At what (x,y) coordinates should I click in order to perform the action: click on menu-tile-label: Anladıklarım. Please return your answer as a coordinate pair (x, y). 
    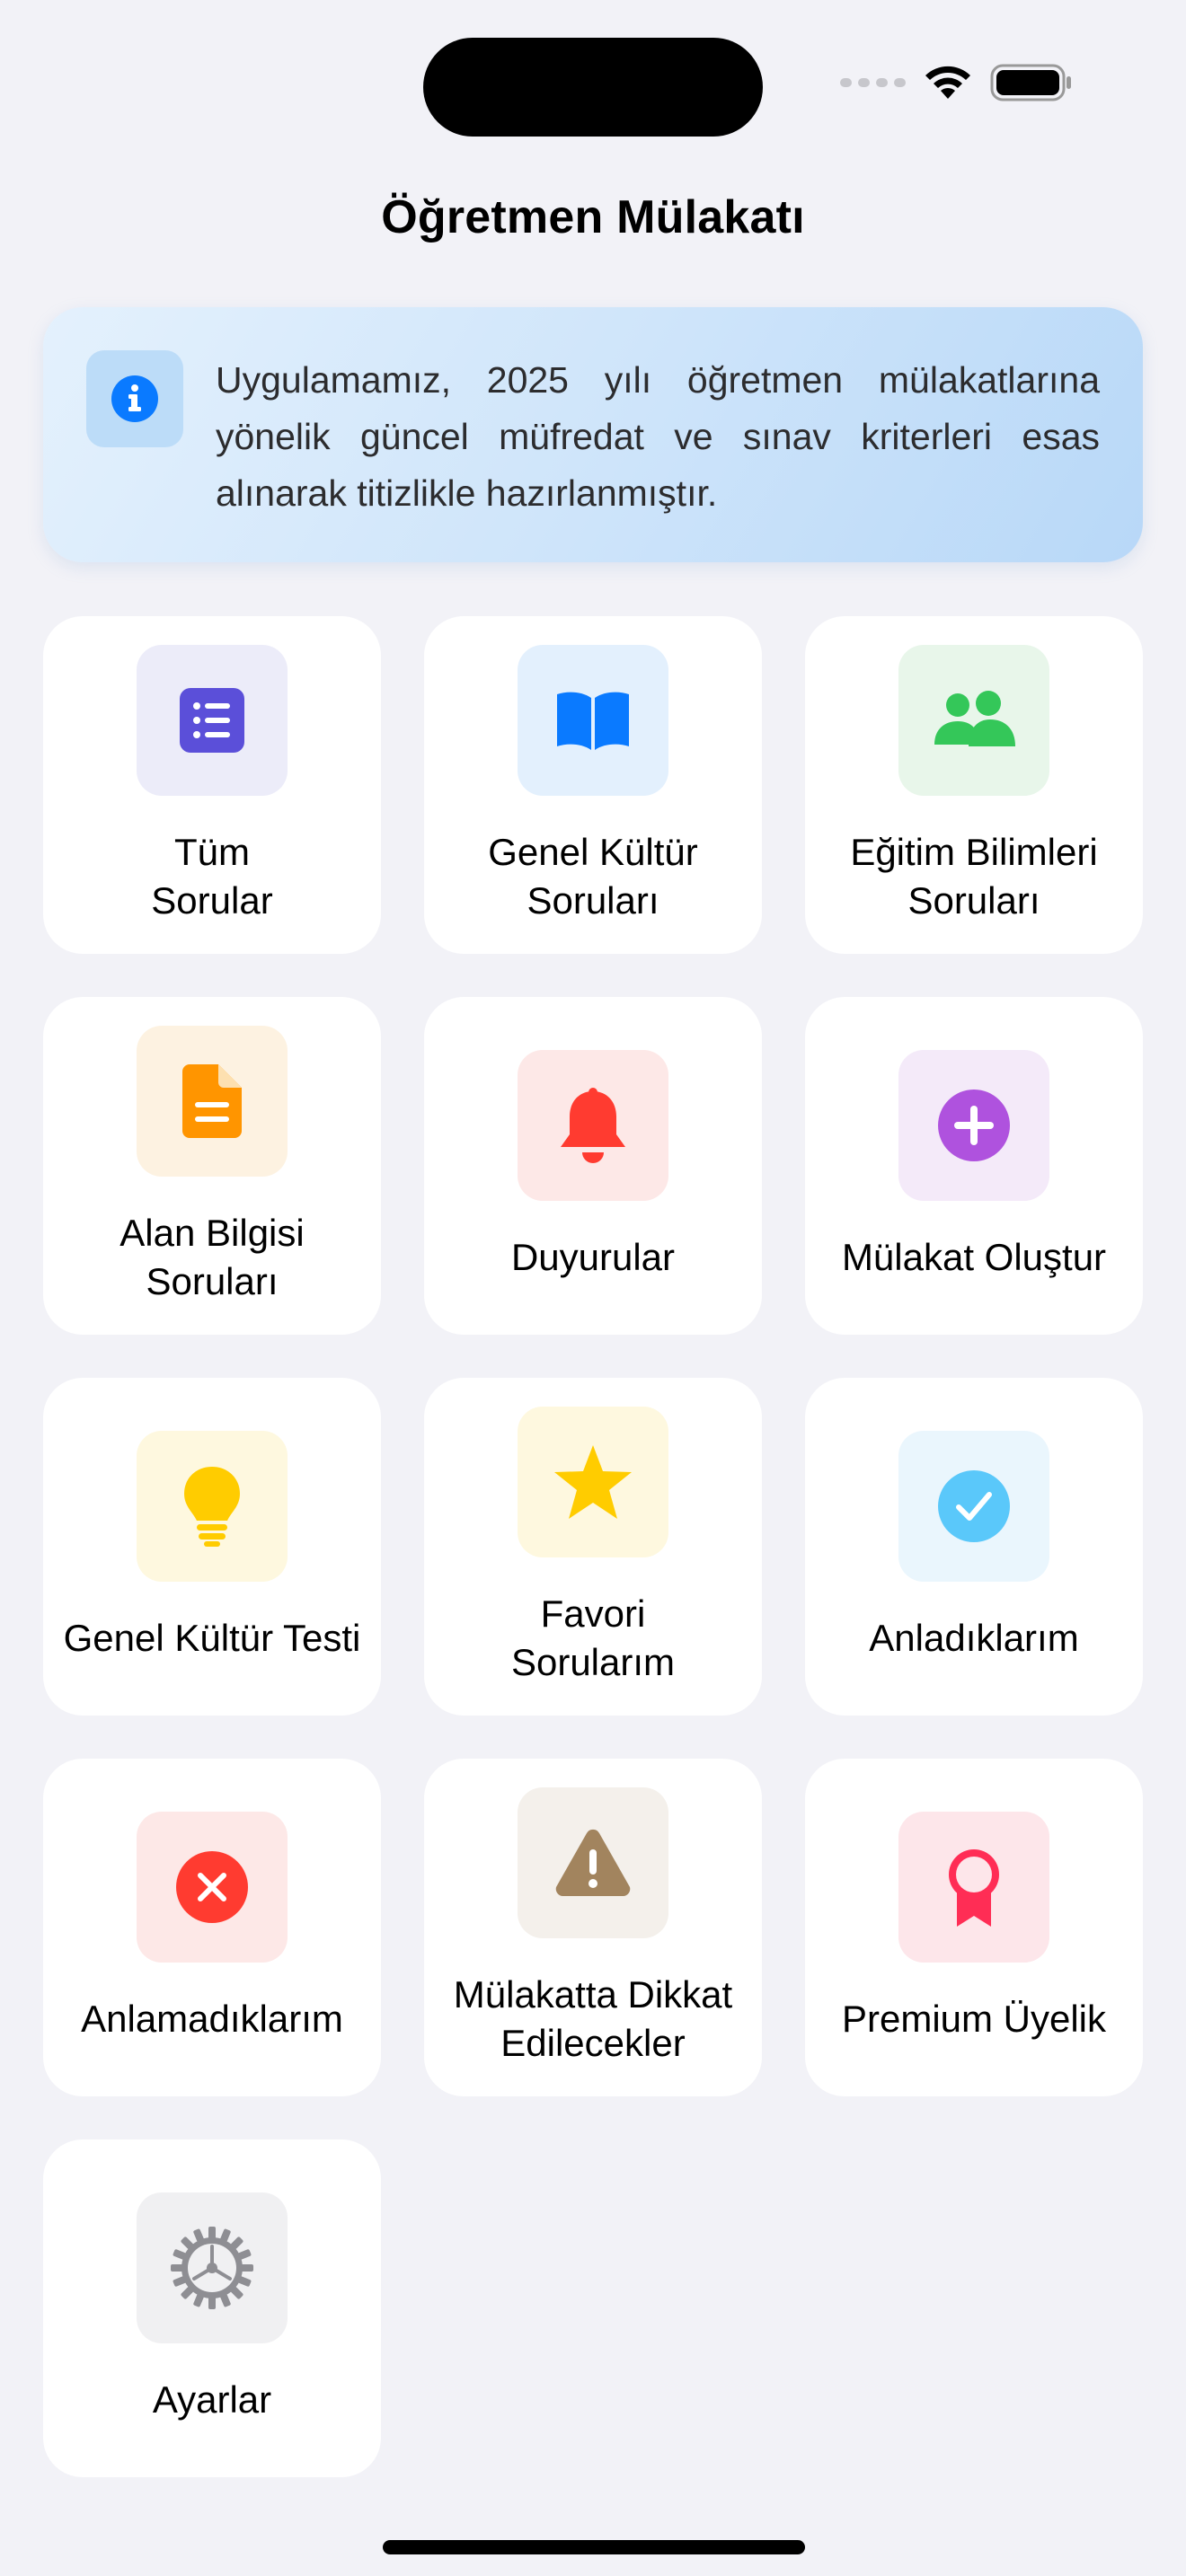
    Looking at the image, I should click on (974, 1638).